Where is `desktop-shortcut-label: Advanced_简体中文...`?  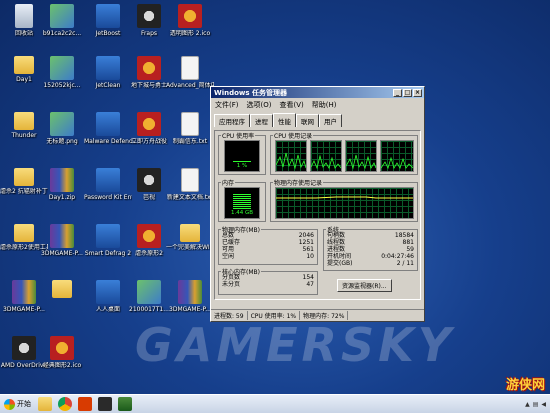 desktop-shortcut-label: Advanced_简体中文... is located at coordinates (190, 85).